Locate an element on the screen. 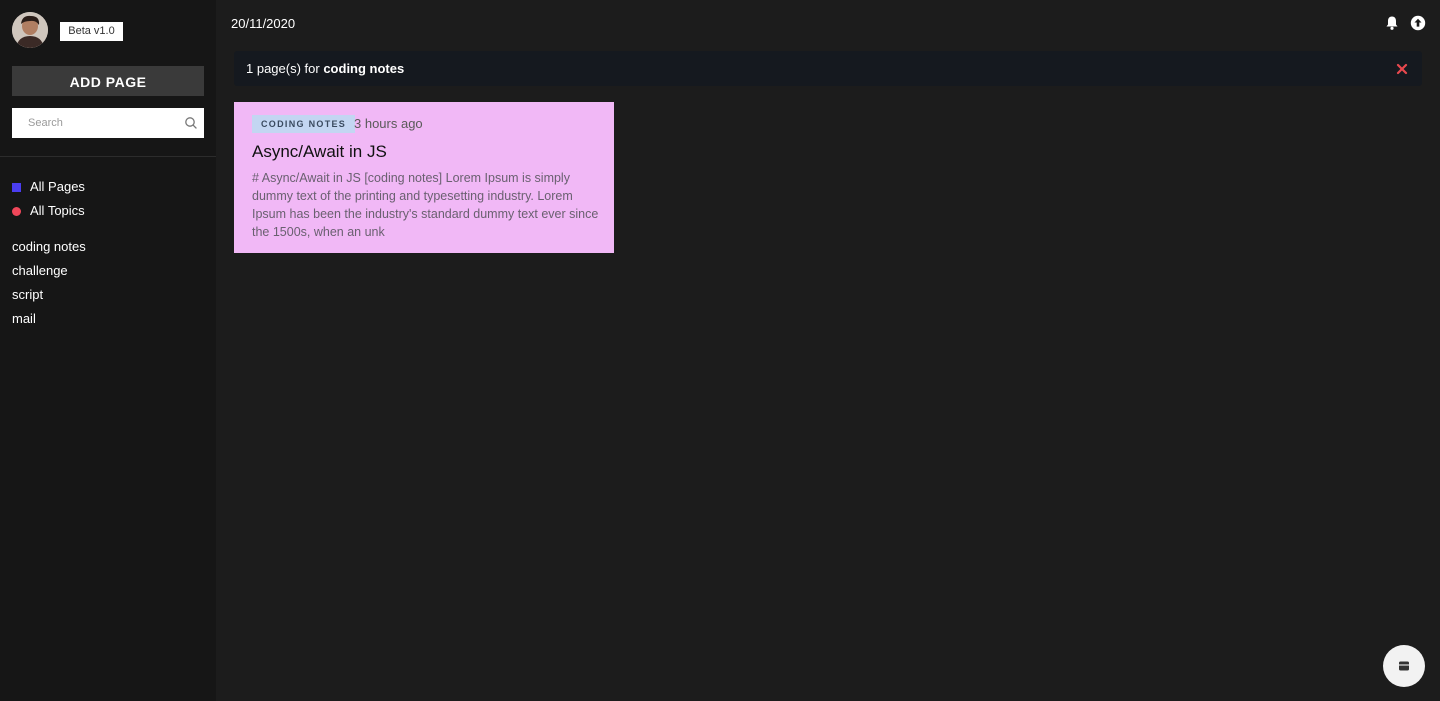 The width and height of the screenshot is (1440, 701). results-query: coding notes is located at coordinates (364, 68).